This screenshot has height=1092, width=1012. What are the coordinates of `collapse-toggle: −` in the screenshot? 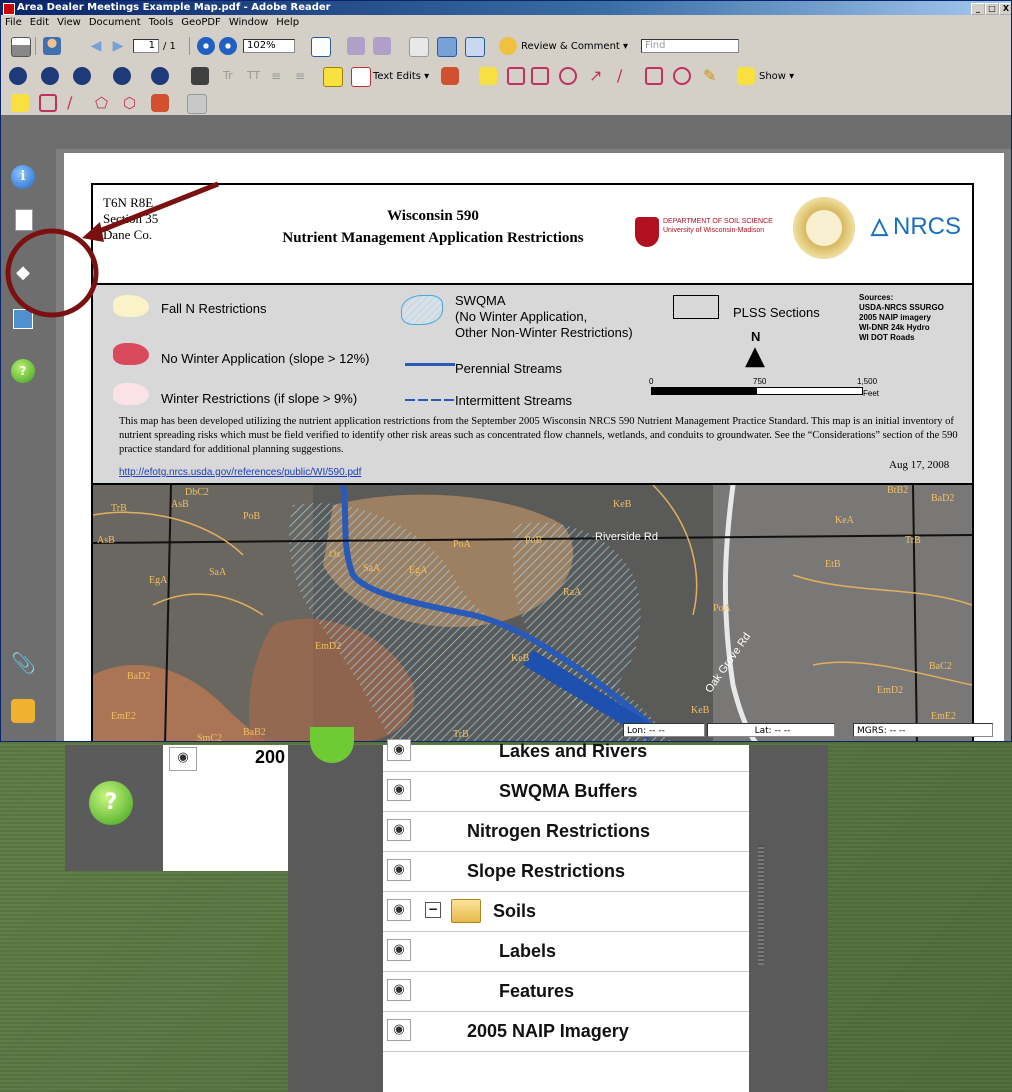 It's located at (433, 910).